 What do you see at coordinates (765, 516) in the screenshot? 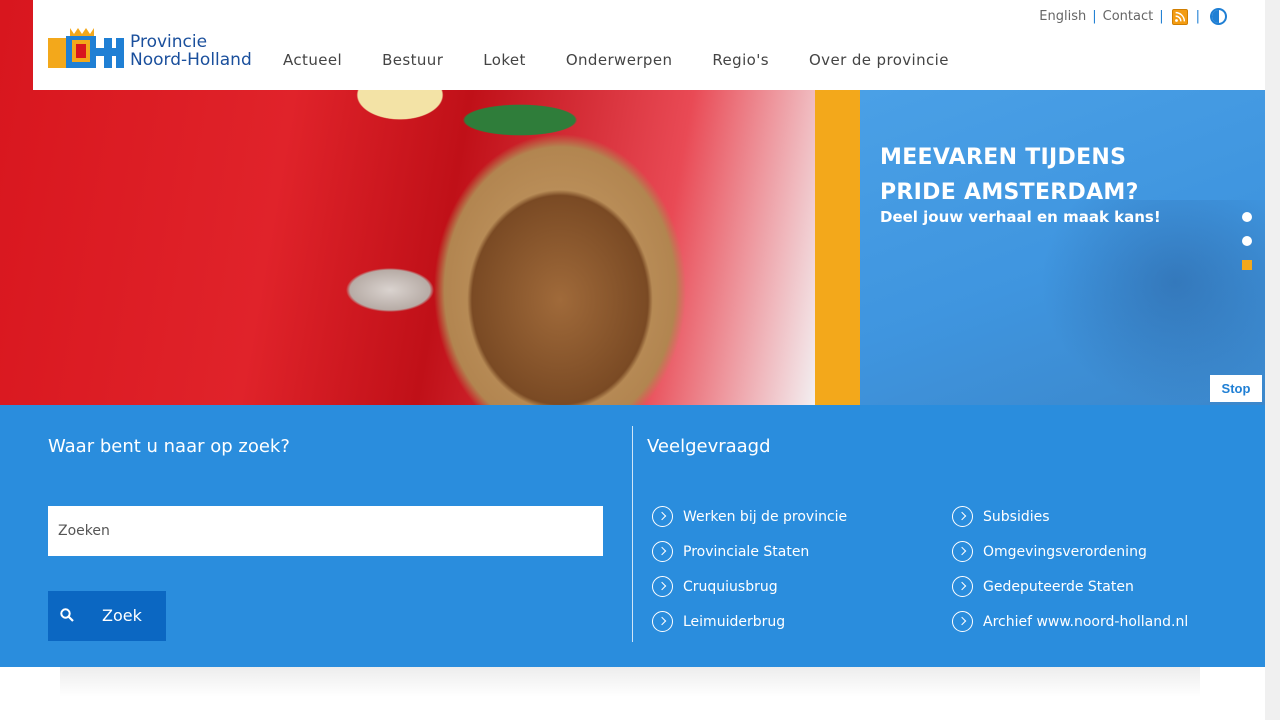
I see `faq-link-label: Werken bij de provincie` at bounding box center [765, 516].